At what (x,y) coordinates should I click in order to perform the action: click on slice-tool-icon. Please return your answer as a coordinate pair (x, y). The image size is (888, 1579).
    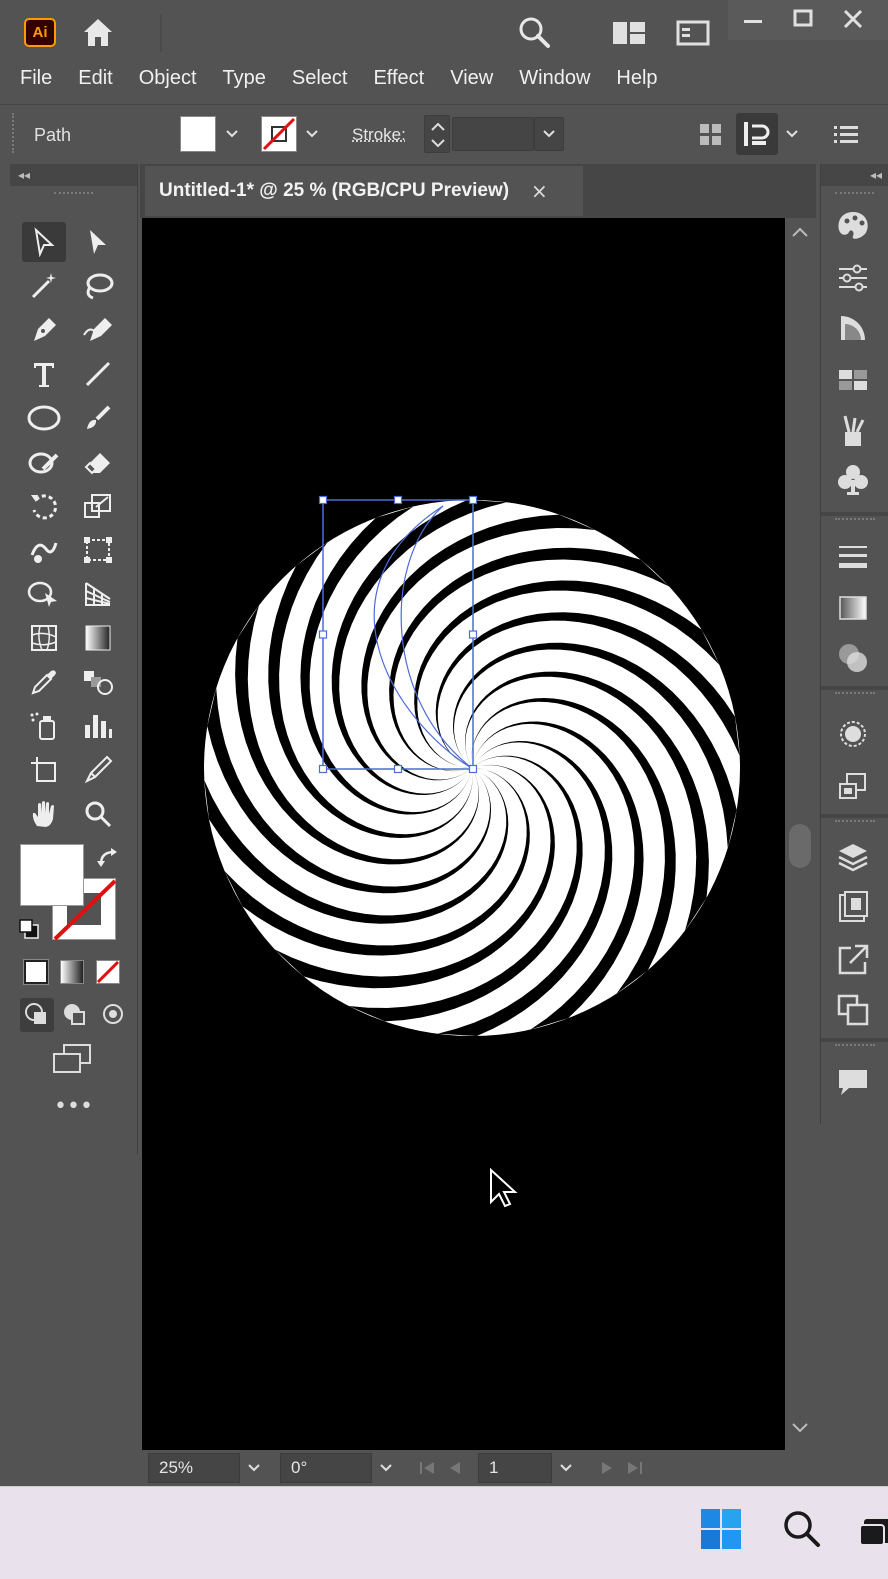
    Looking at the image, I should click on (98, 770).